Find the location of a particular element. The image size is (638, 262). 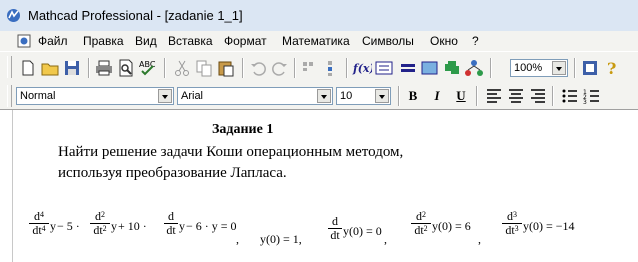

menu-edit: Правка is located at coordinates (103, 41).